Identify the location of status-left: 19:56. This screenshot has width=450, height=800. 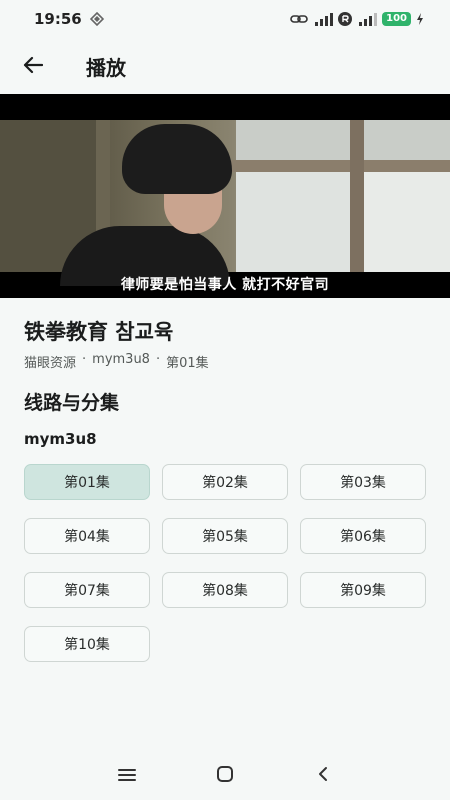
(69, 19).